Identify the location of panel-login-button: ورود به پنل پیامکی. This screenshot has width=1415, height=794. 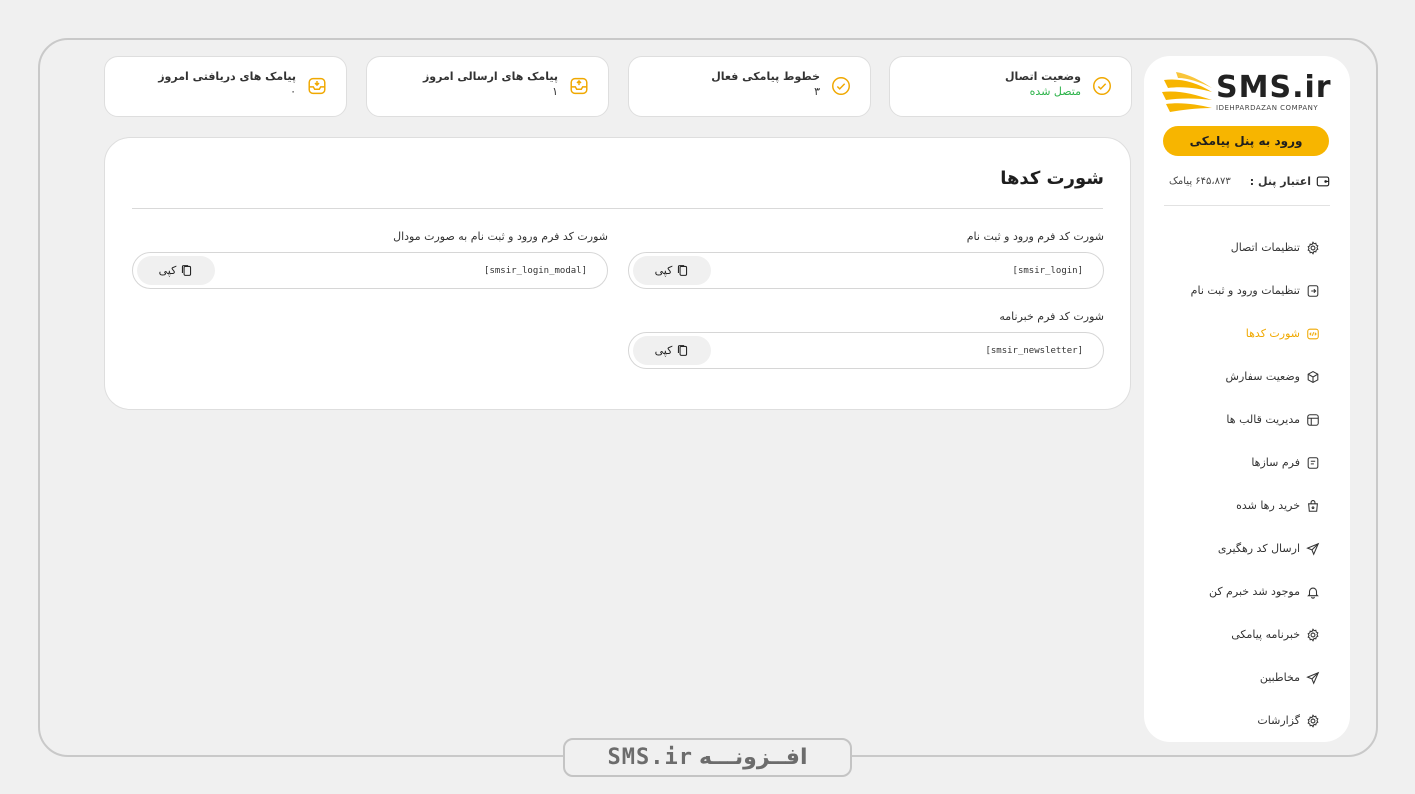
(1246, 141).